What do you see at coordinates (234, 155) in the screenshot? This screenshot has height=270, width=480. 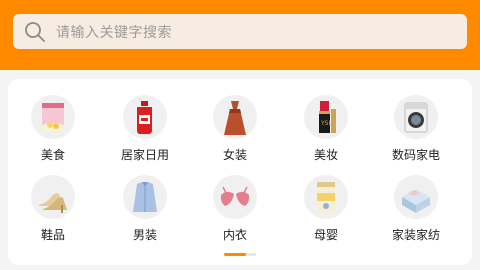 I see `category-label: 女装` at bounding box center [234, 155].